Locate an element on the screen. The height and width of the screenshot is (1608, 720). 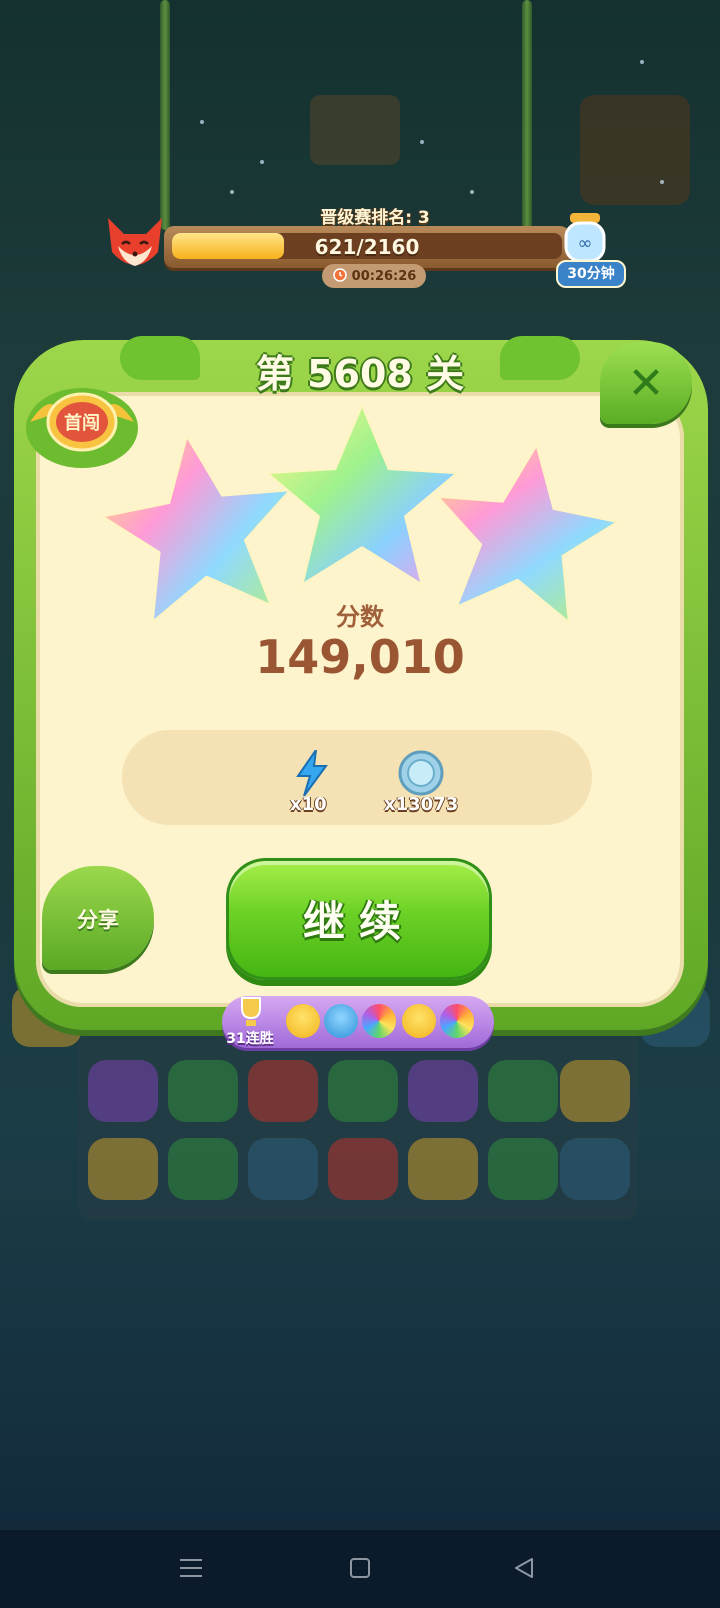
menu-icon is located at coordinates (191, 1570).